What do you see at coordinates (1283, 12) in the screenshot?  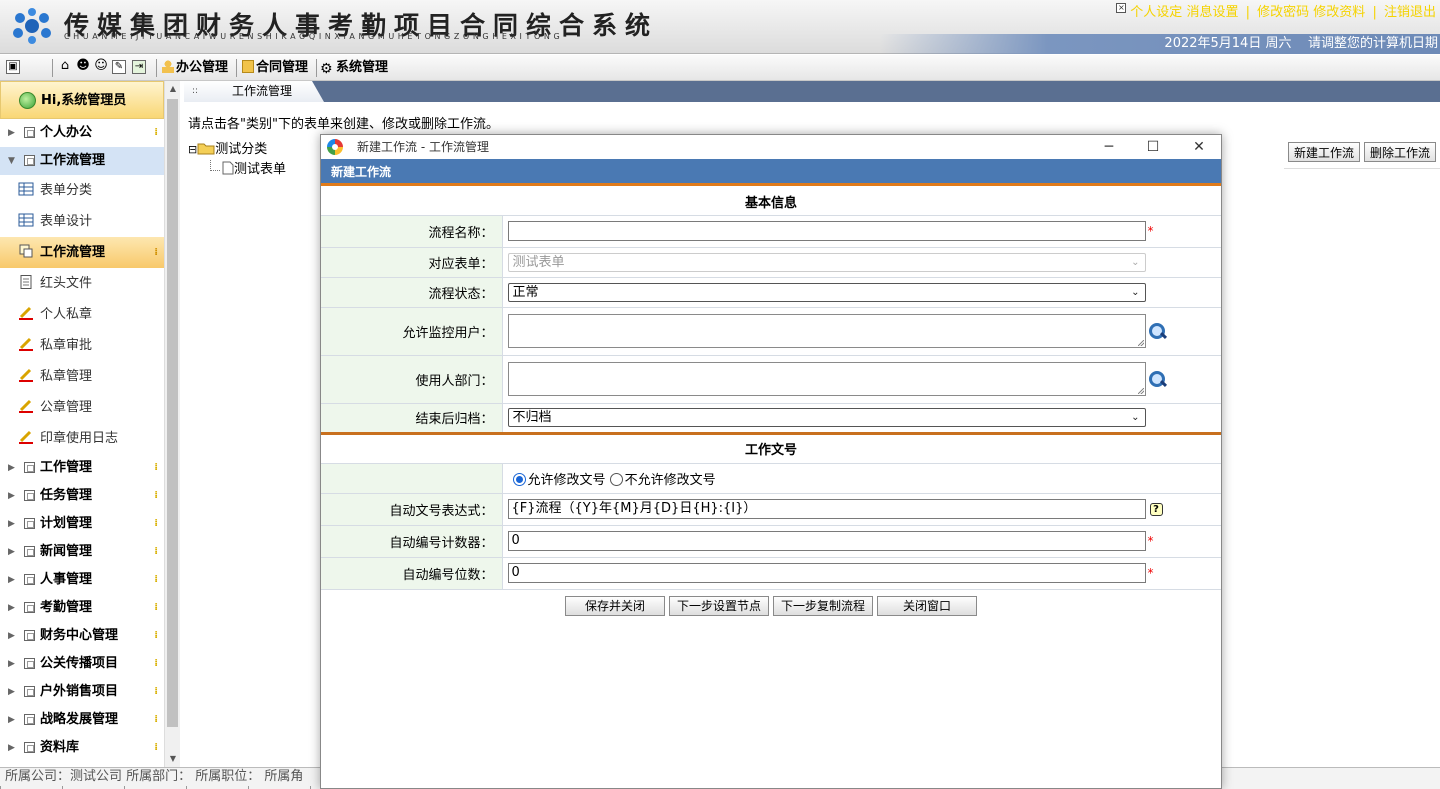 I see `change-password-link: 修改密码` at bounding box center [1283, 12].